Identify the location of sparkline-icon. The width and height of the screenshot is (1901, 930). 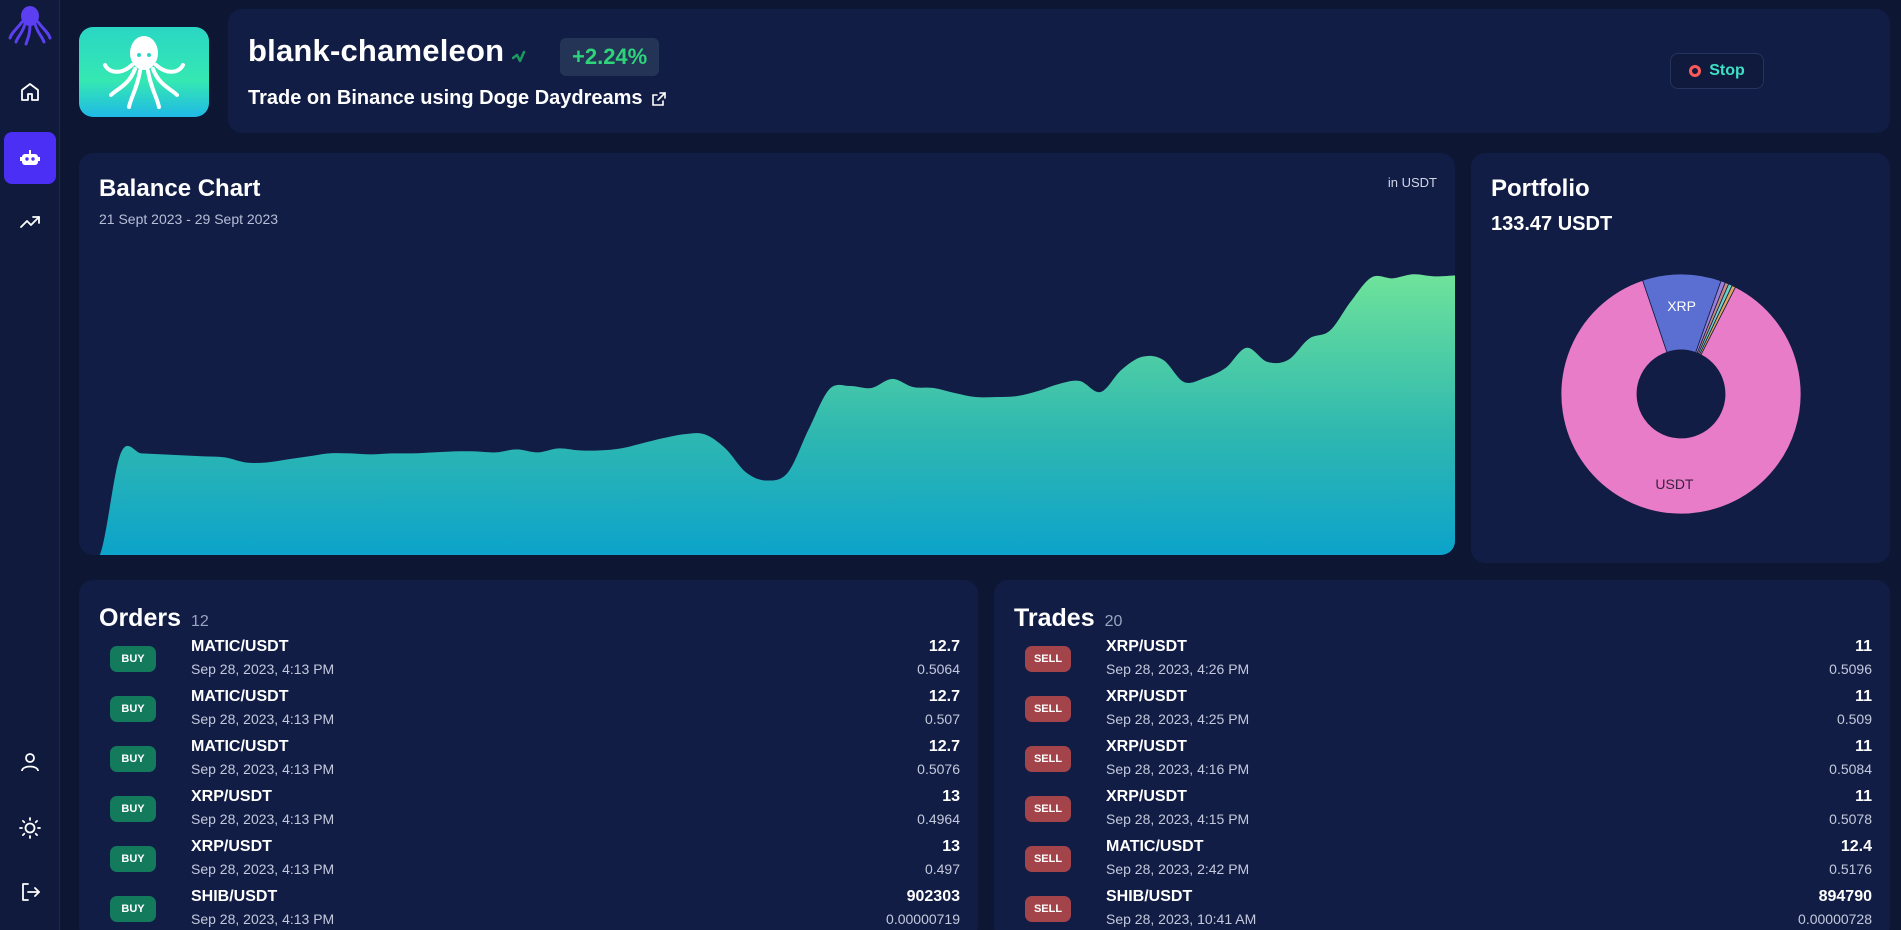
(519, 56).